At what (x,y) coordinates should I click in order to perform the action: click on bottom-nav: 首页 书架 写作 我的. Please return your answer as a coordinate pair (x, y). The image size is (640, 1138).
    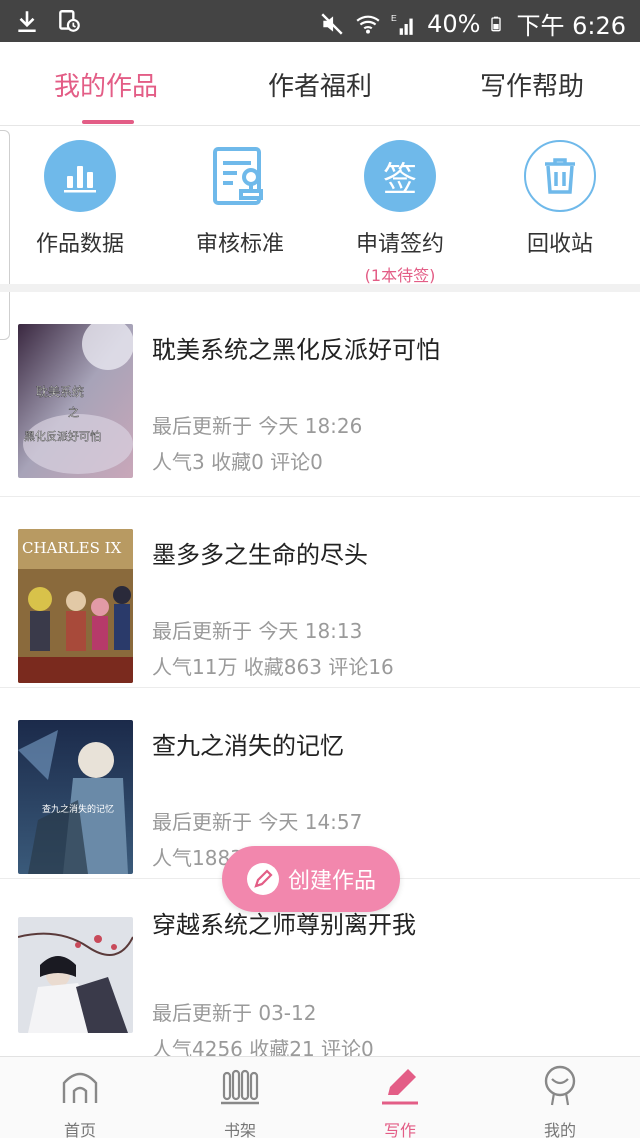
    Looking at the image, I should click on (320, 1097).